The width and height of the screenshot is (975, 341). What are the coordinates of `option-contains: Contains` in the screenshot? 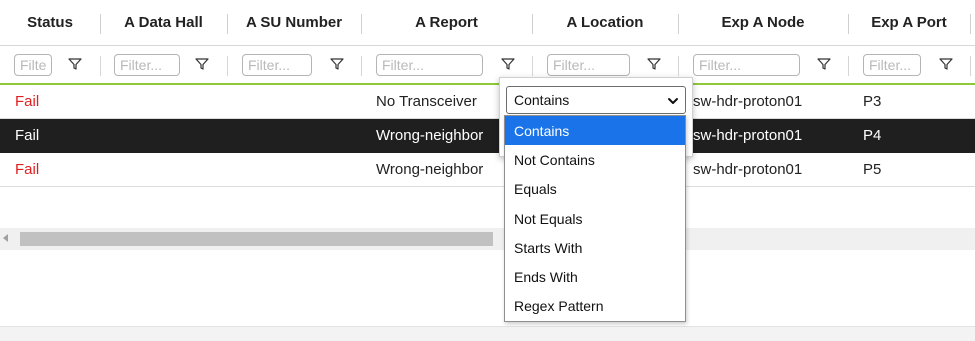 It's located at (595, 131).